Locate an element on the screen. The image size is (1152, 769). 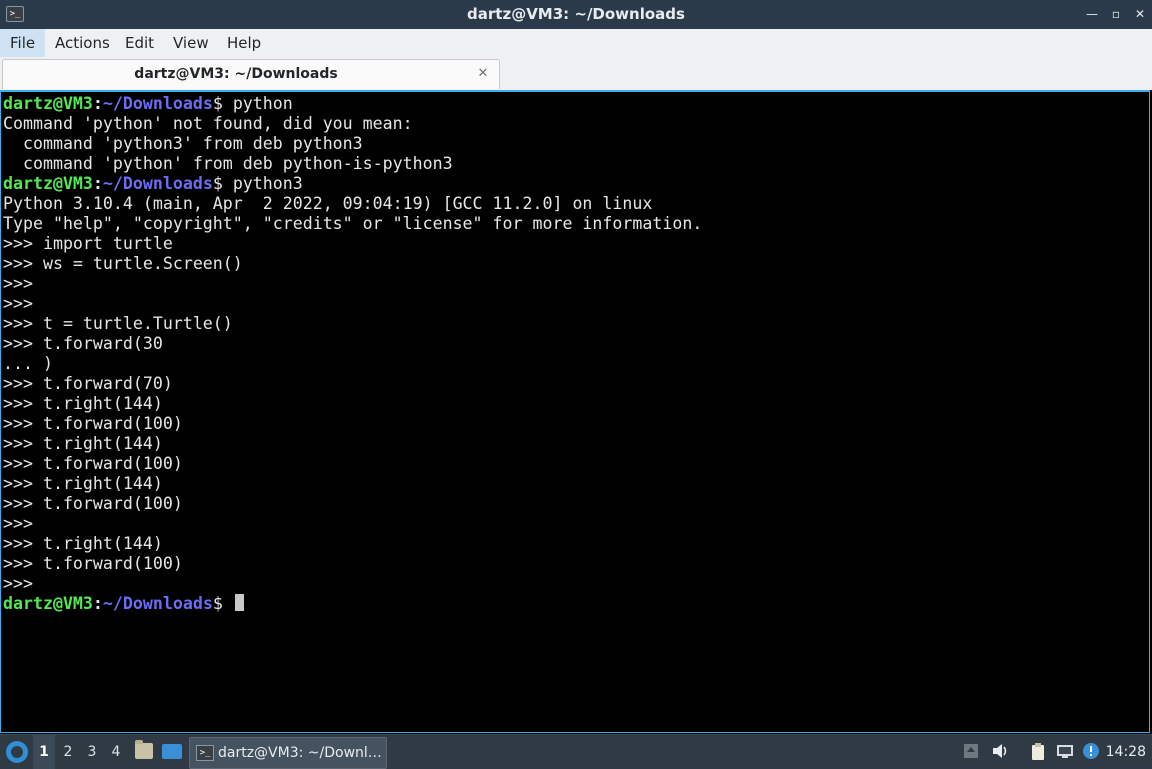
output-text: command 'python3' from deb python3 is located at coordinates (183, 143).